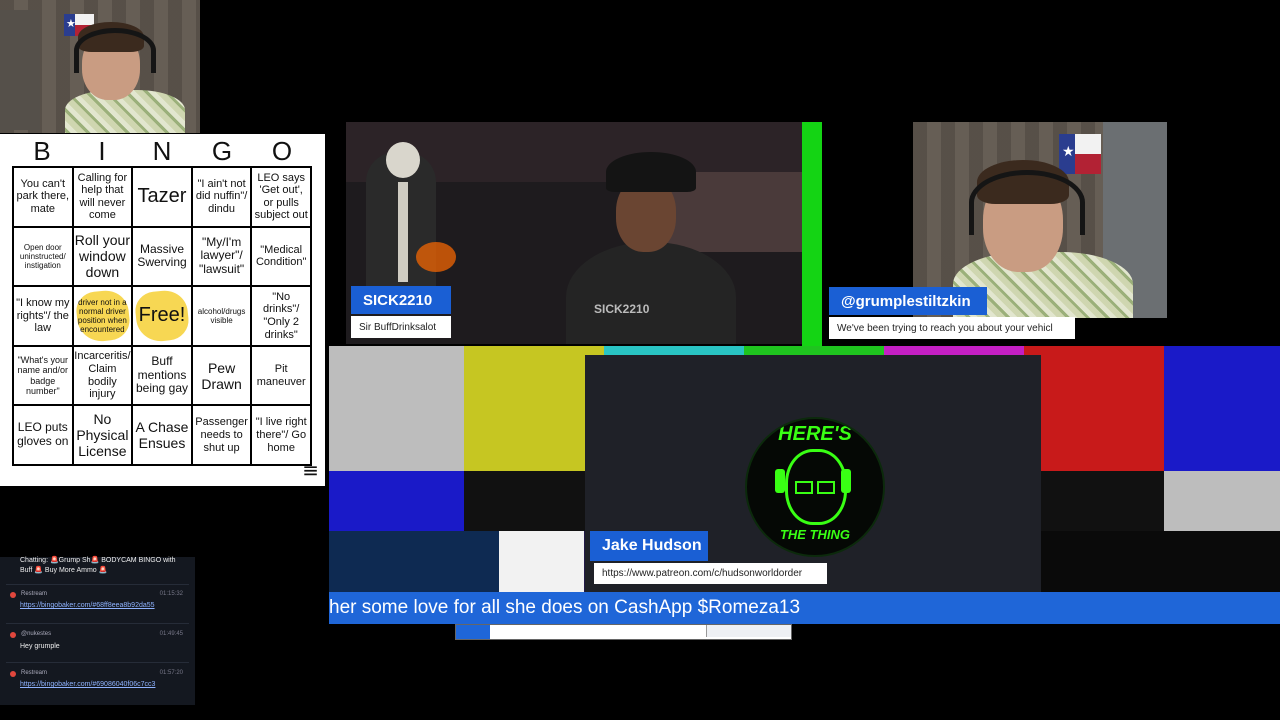 The image size is (1280, 720). I want to click on chat-timestamp: 01:57:20, so click(171, 673).